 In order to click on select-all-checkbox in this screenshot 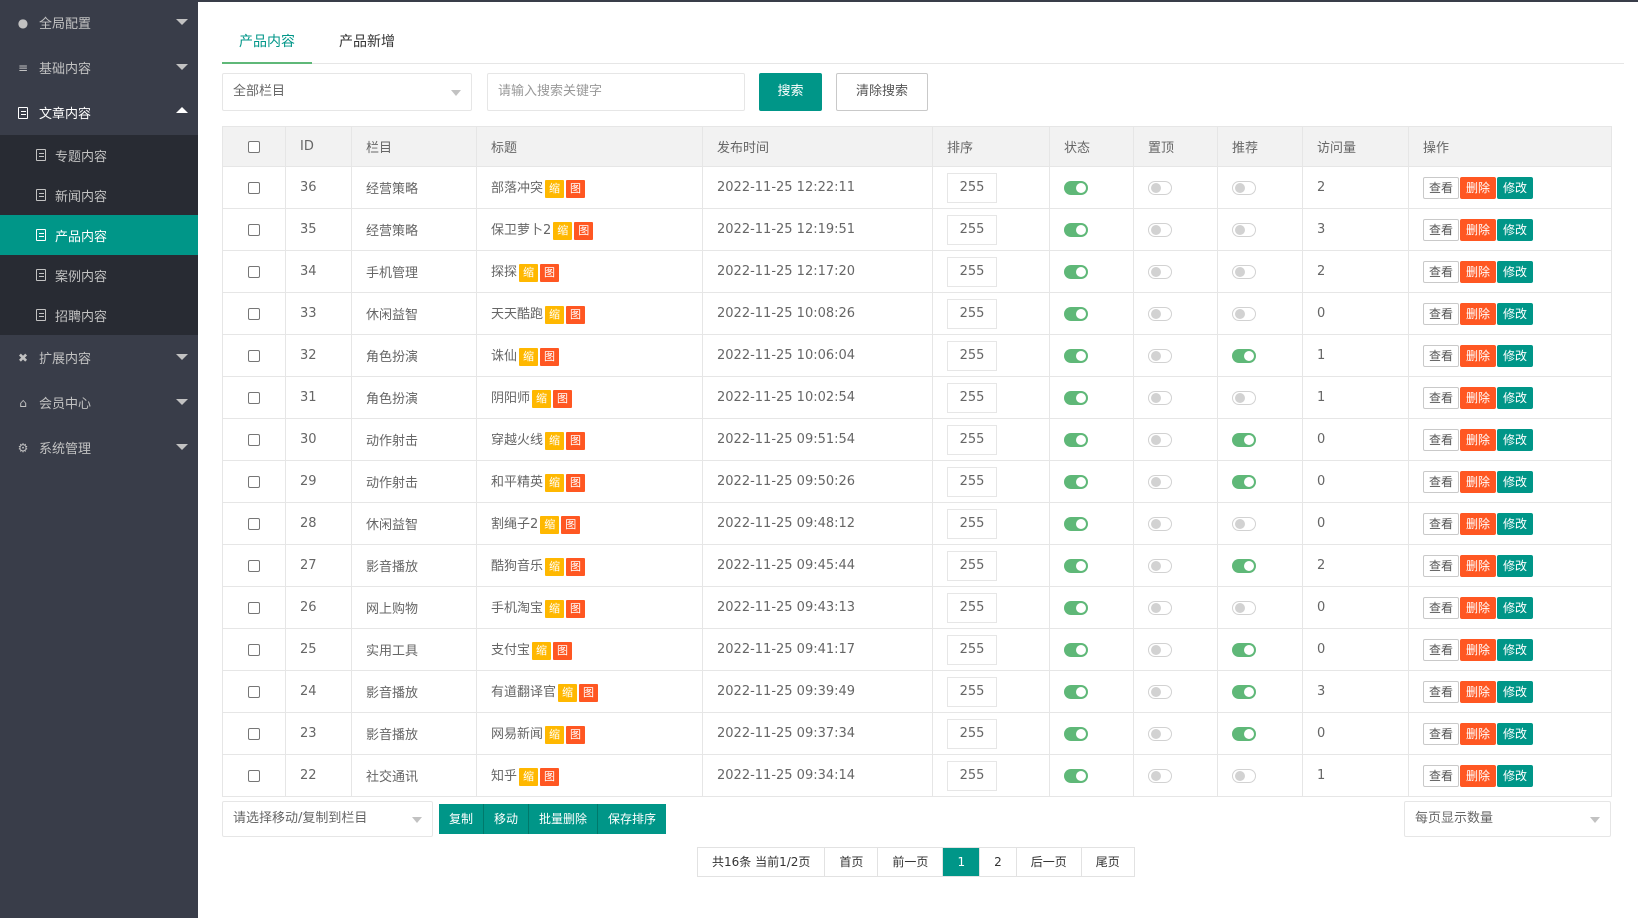, I will do `click(254, 146)`.